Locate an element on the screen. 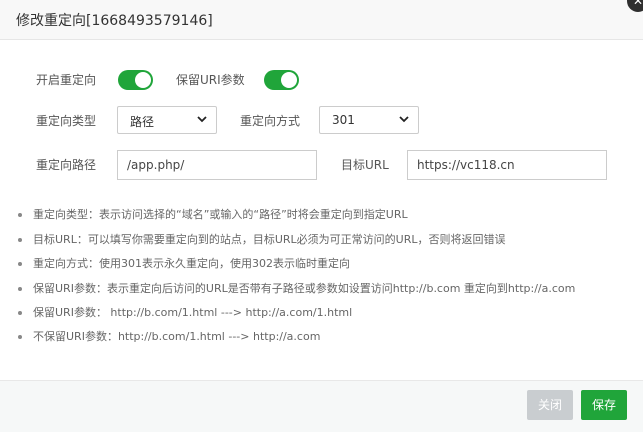  enable-redirect-toggle is located at coordinates (135, 80).